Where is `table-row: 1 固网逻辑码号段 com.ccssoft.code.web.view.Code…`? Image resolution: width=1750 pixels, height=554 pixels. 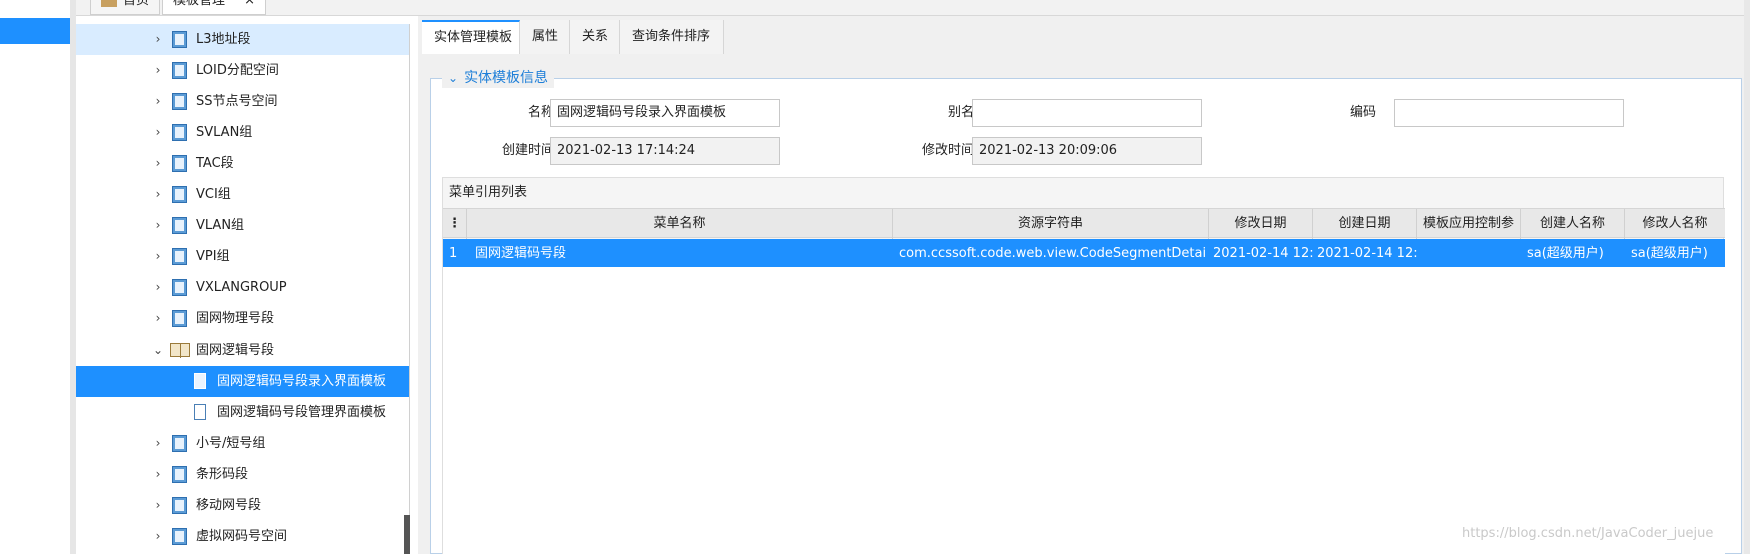 table-row: 1 固网逻辑码号段 com.ccssoft.code.web.view.Code… is located at coordinates (1084, 253).